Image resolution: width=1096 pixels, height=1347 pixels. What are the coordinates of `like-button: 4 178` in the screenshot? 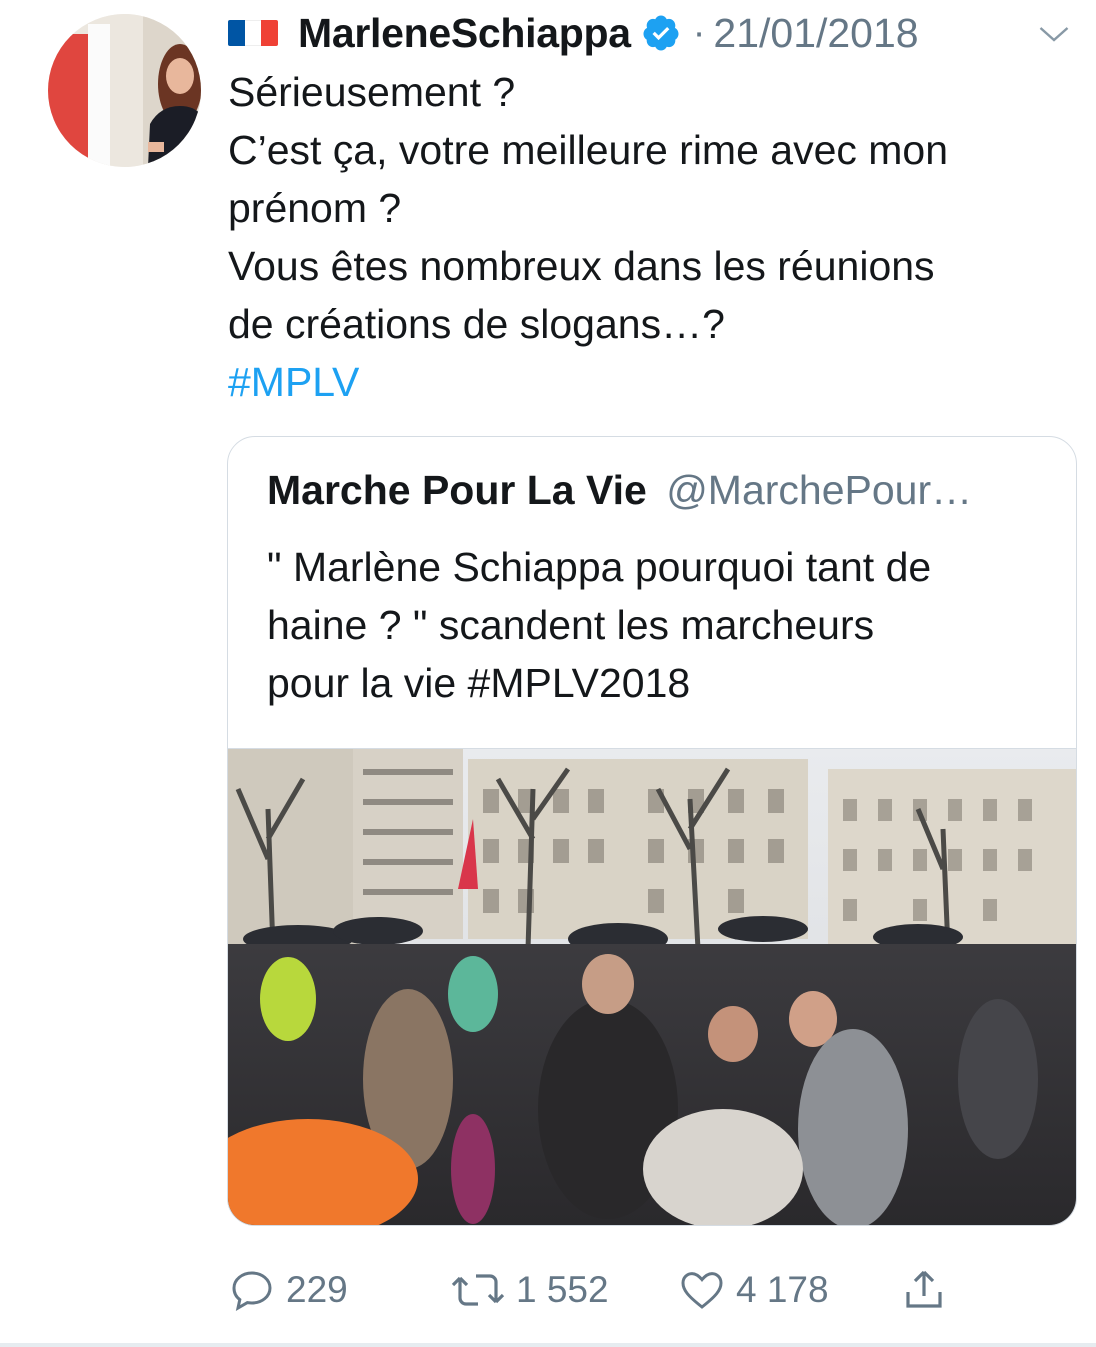 It's located at (753, 1290).